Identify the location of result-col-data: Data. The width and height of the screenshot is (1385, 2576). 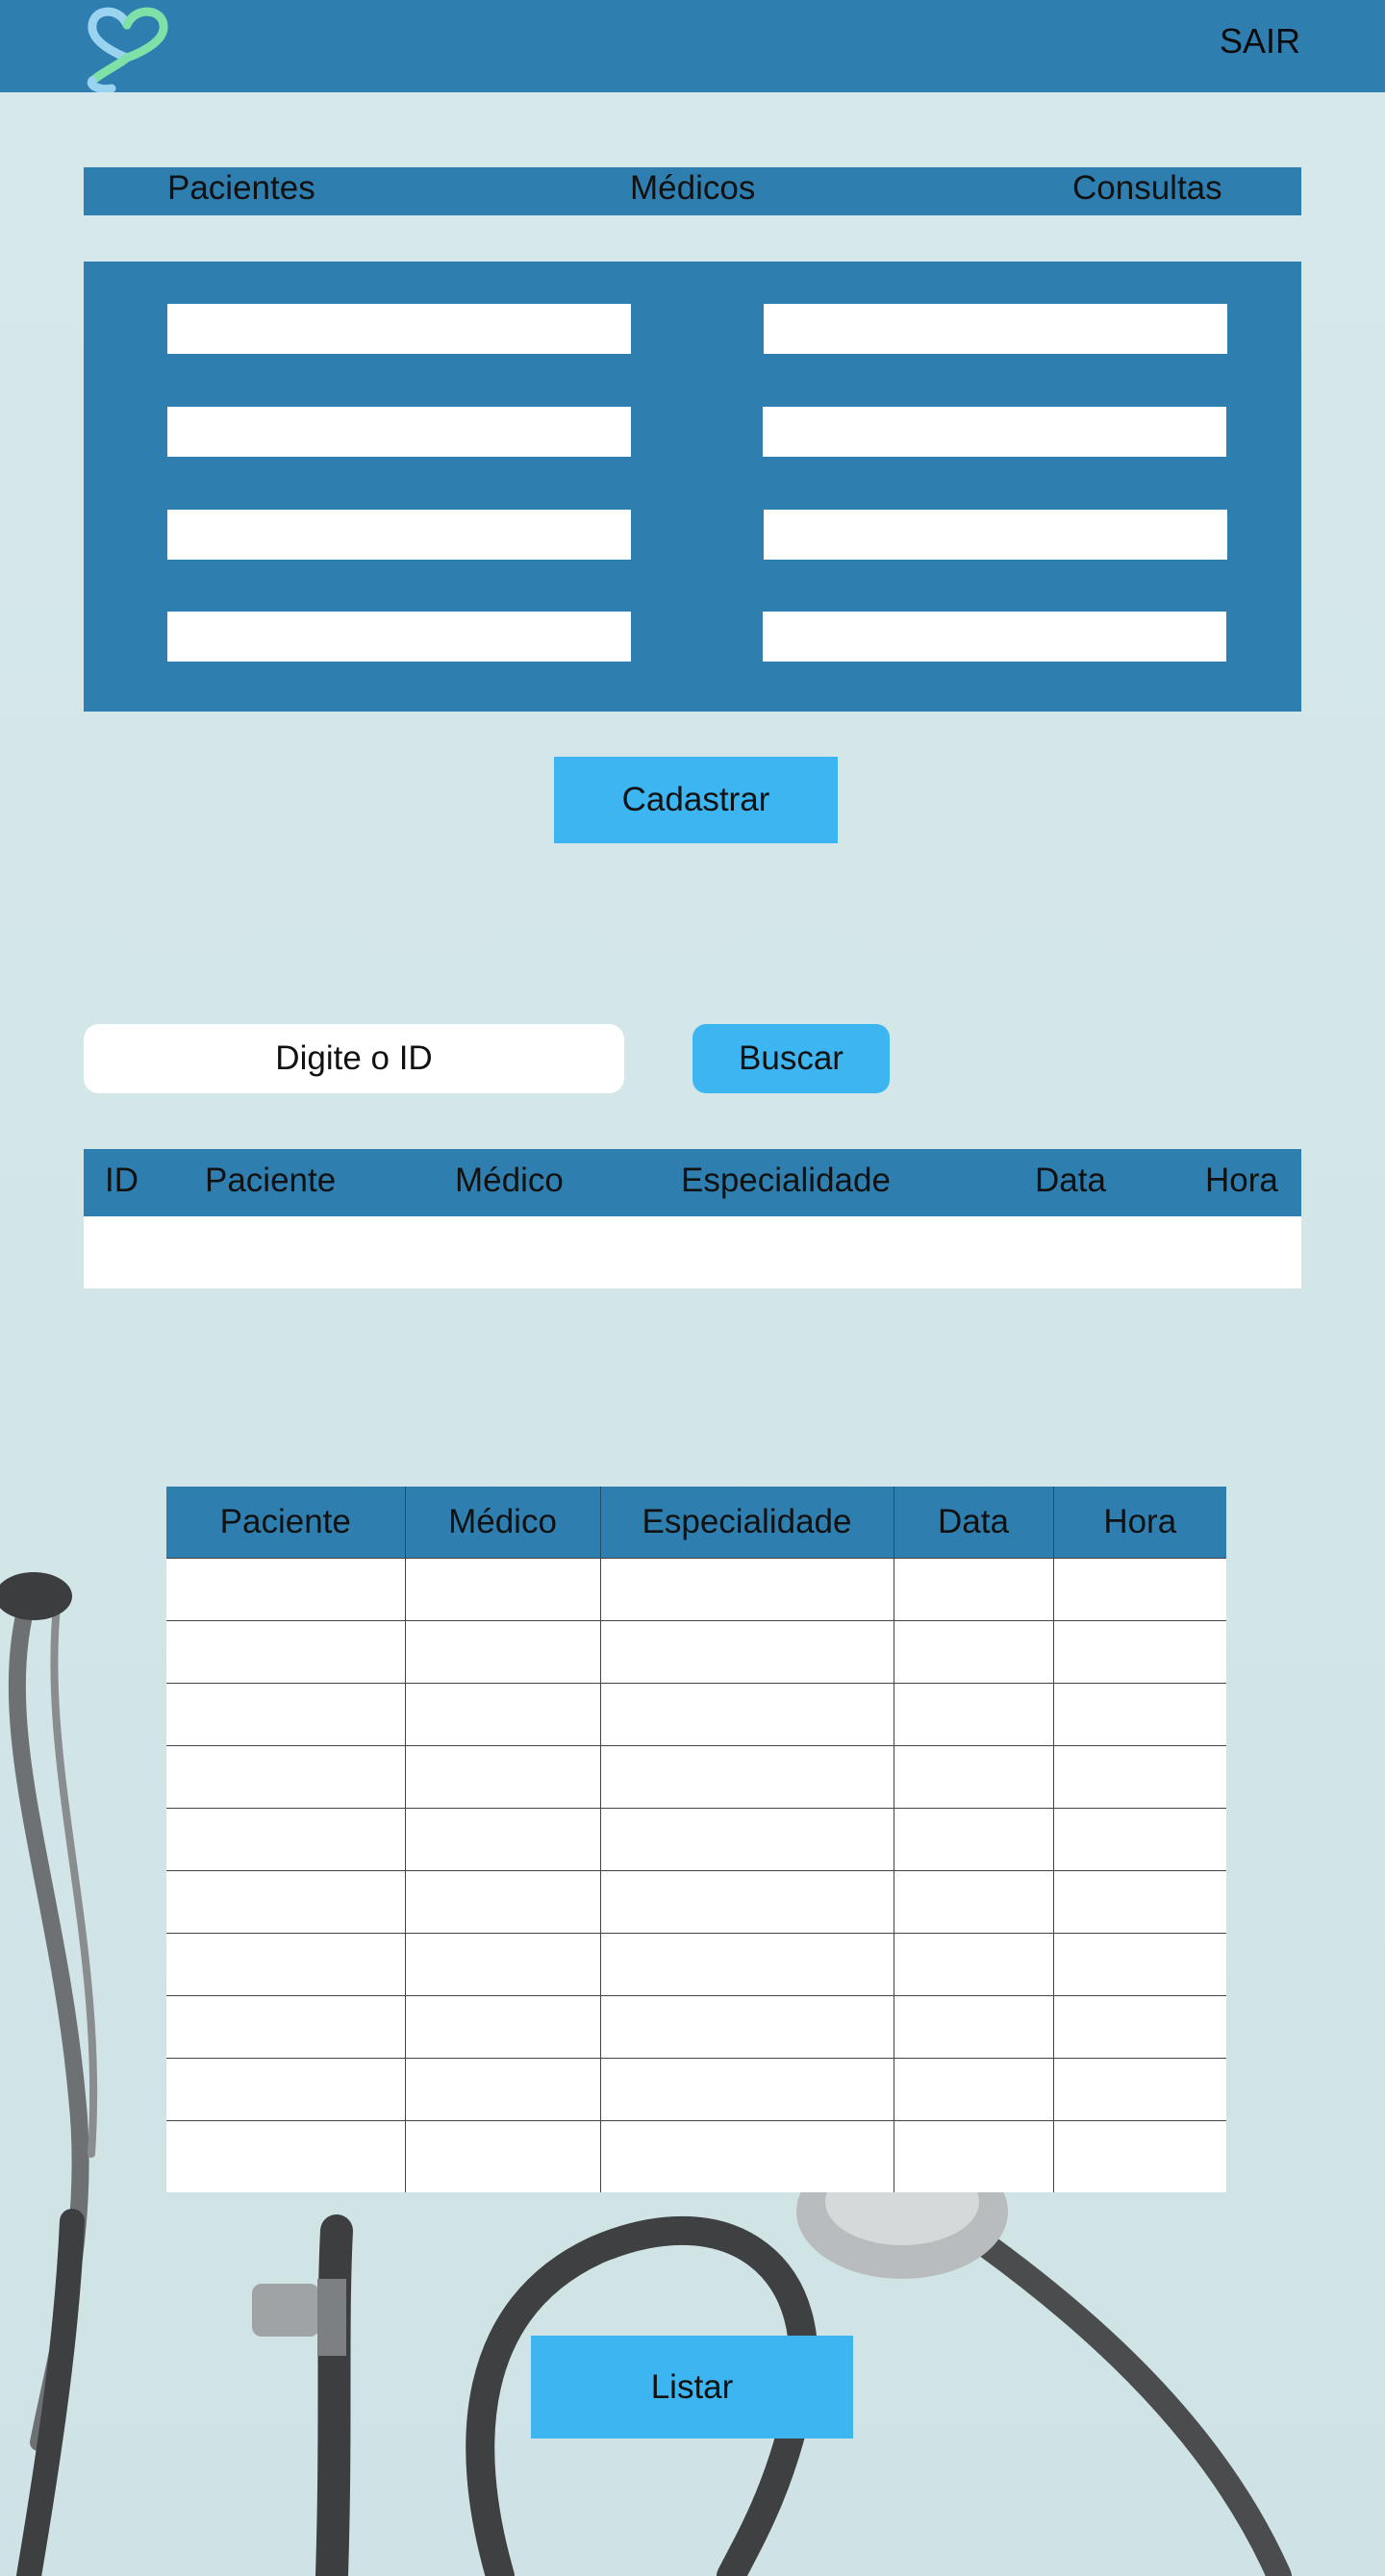
(1070, 1180).